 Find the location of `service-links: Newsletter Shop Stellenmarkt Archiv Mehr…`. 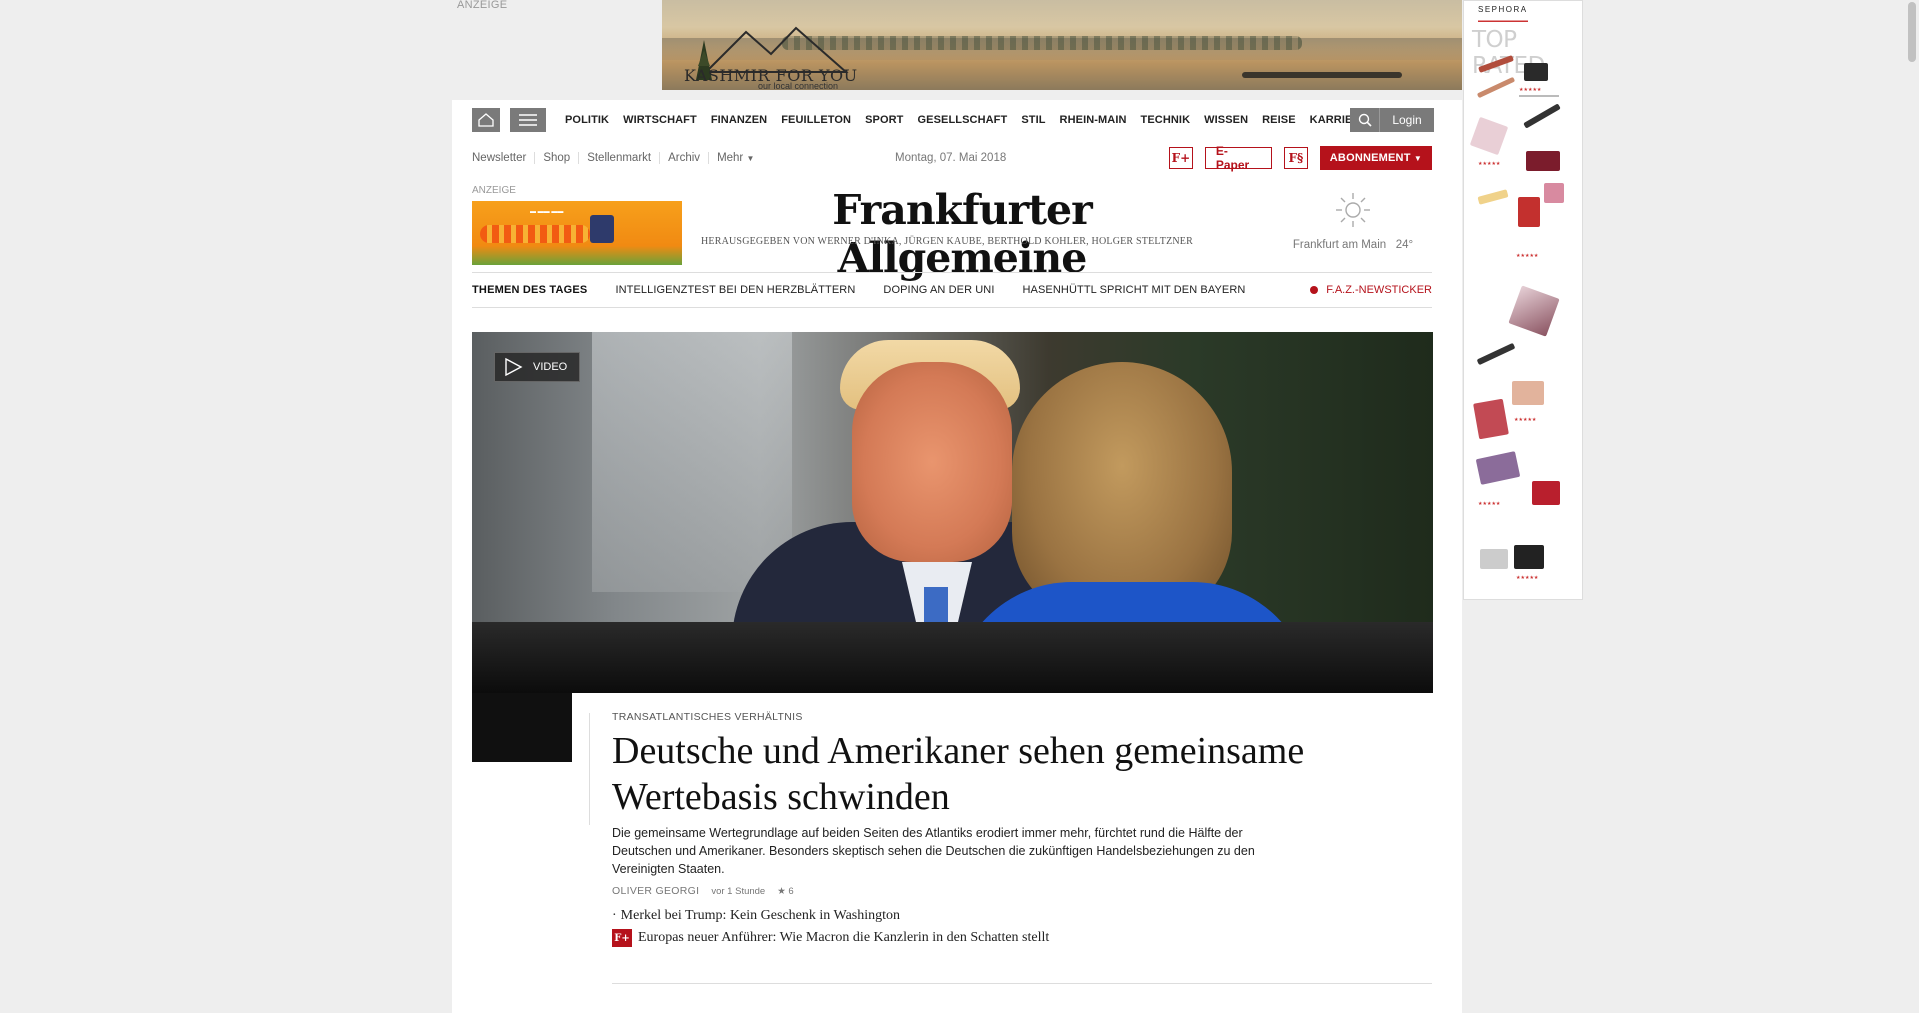

service-links: Newsletter Shop Stellenmarkt Archiv Mehr… is located at coordinates (617, 158).